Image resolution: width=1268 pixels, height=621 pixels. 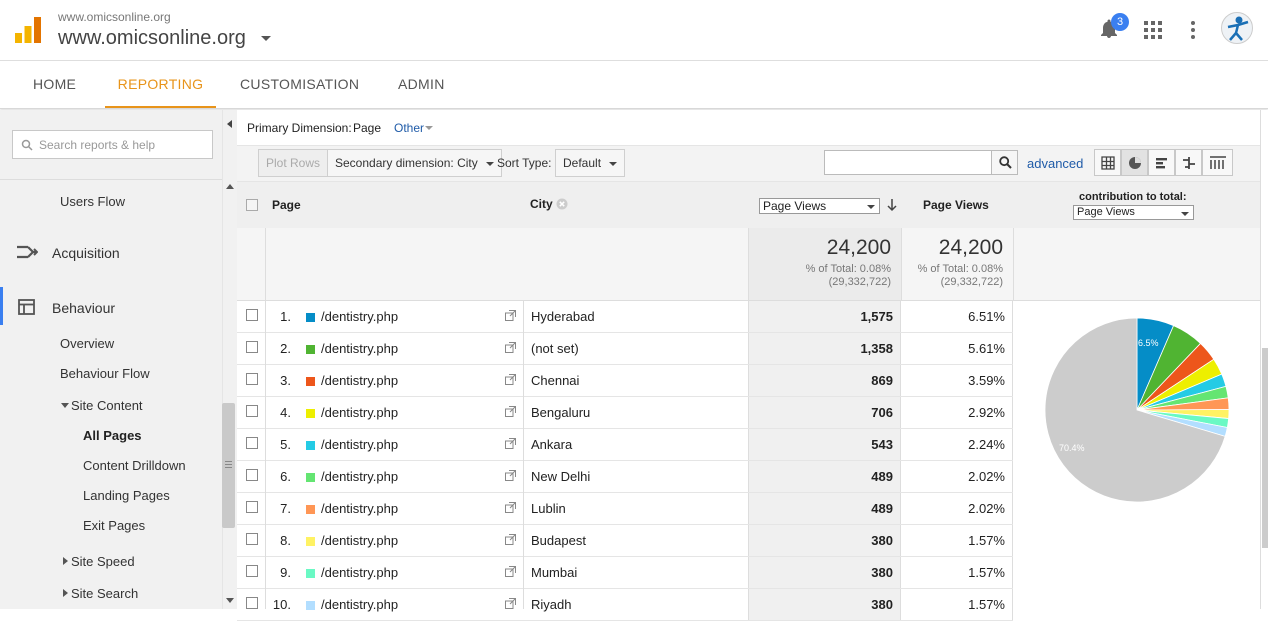 What do you see at coordinates (625, 413) in the screenshot?
I see `table-row: 4. /dentistry.php Bengaluru 706 2.92%` at bounding box center [625, 413].